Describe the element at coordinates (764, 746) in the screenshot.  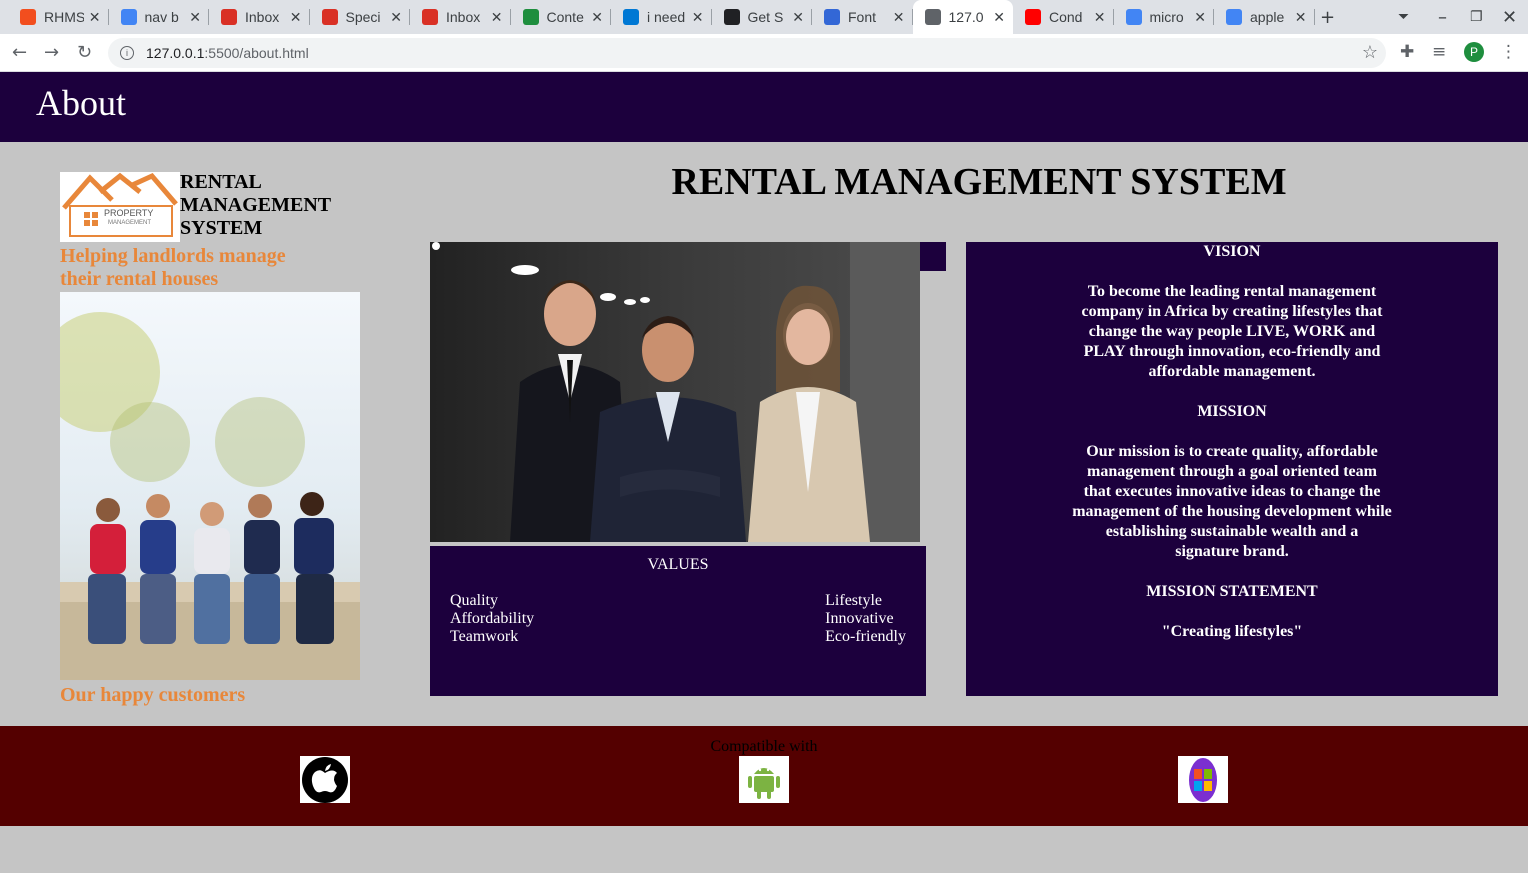
I see `compatible-label: Compatible with` at that location.